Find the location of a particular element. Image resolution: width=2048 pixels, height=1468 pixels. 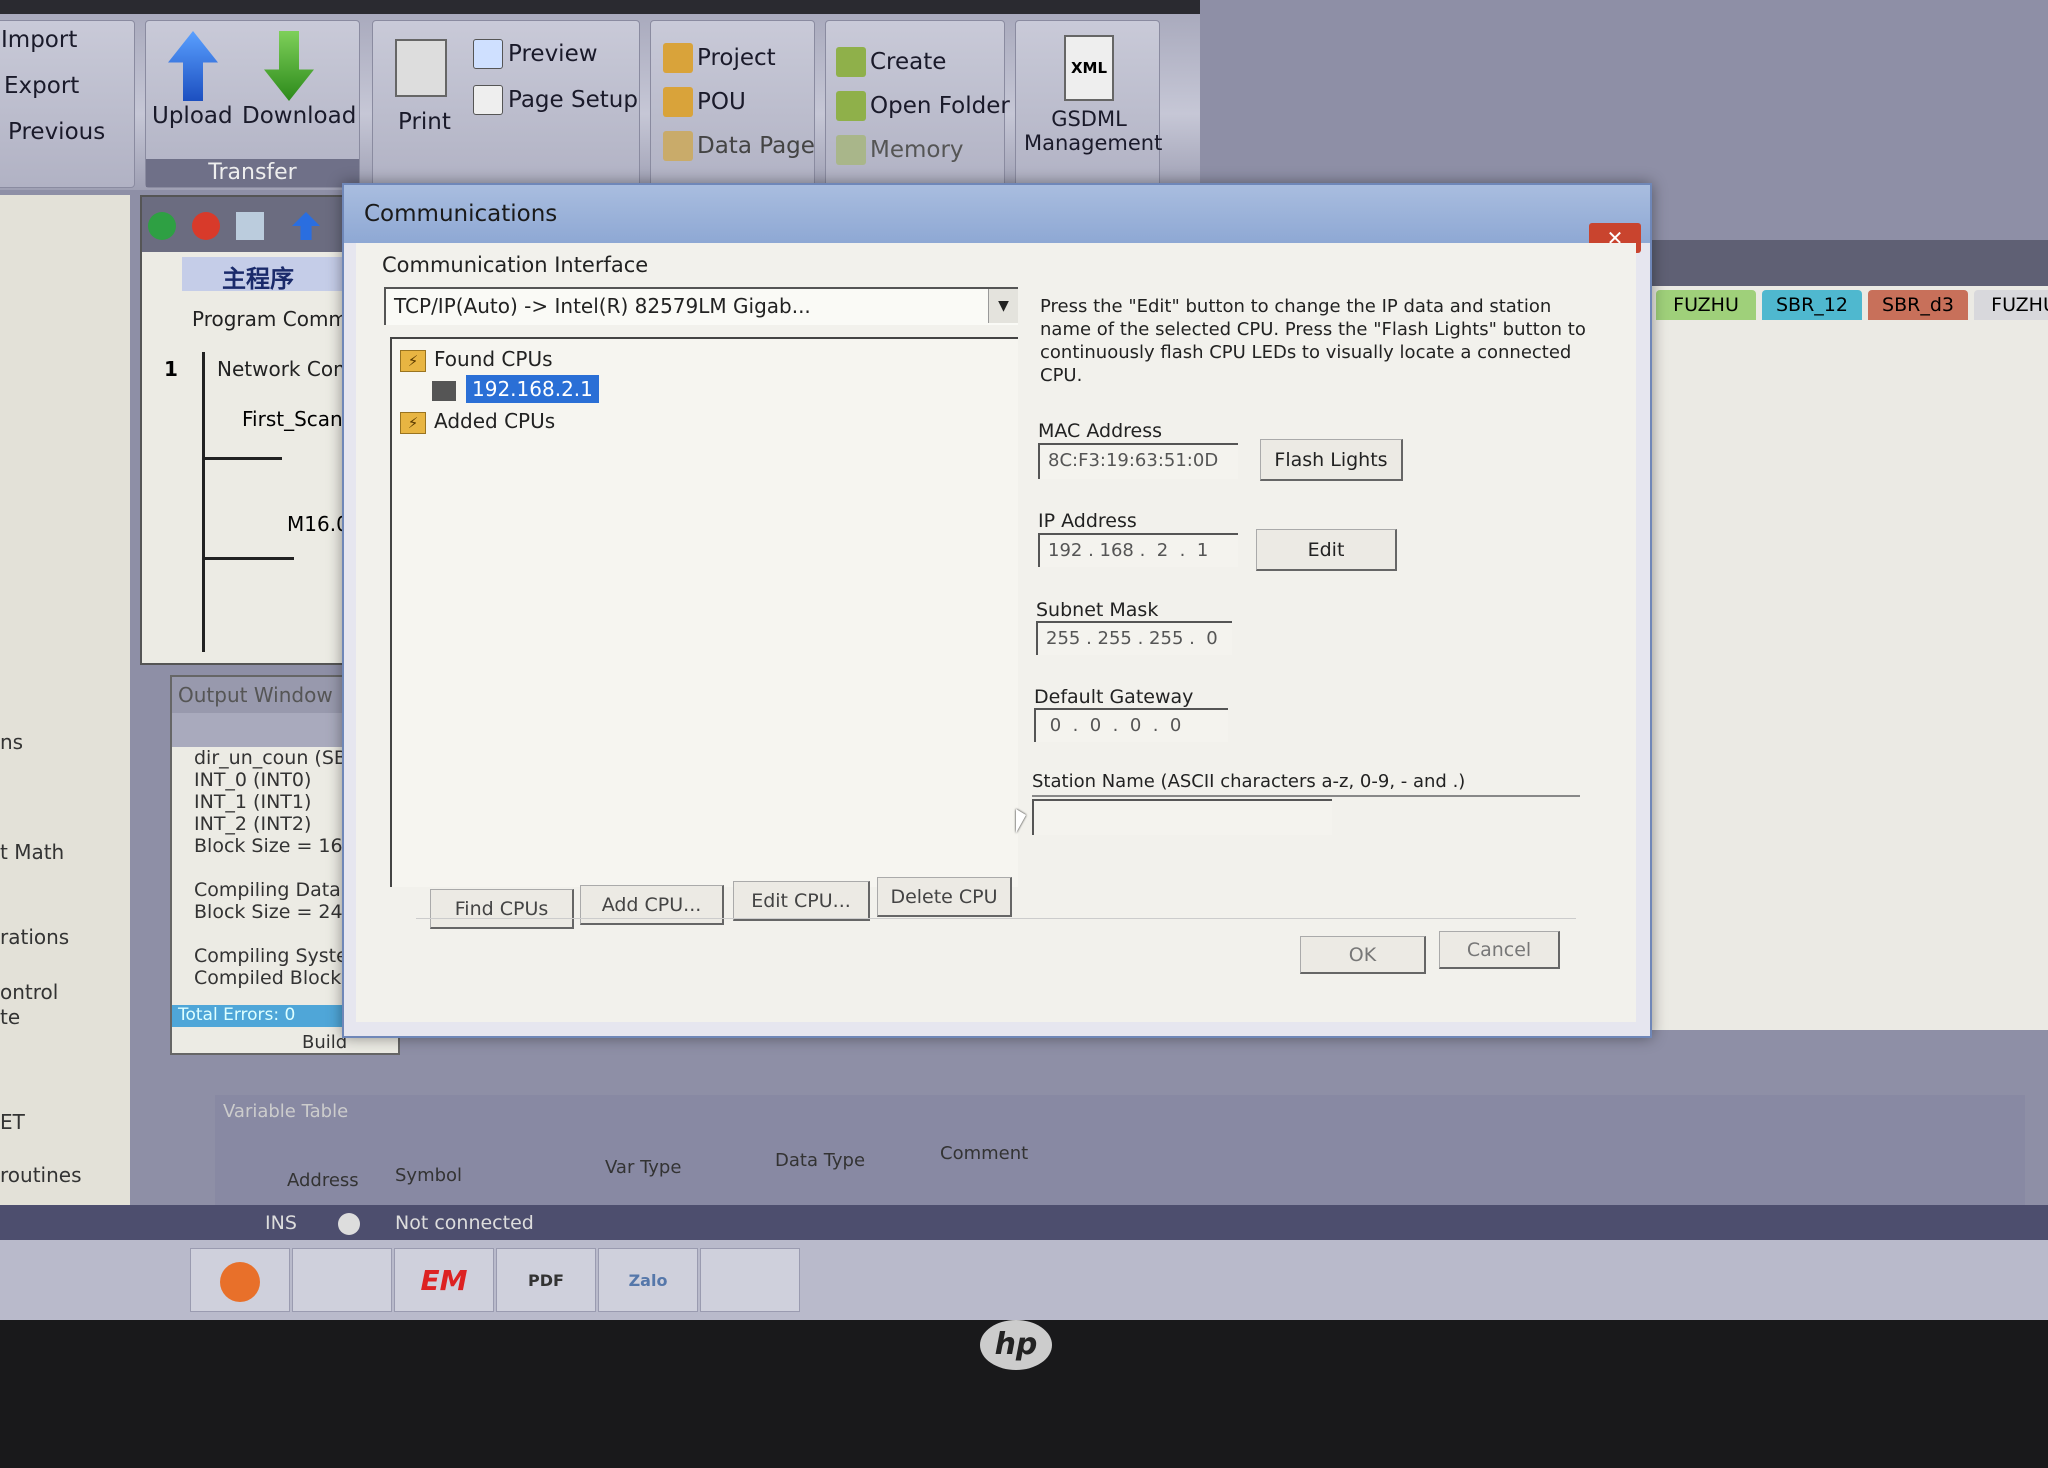

memory-icon is located at coordinates (851, 150).